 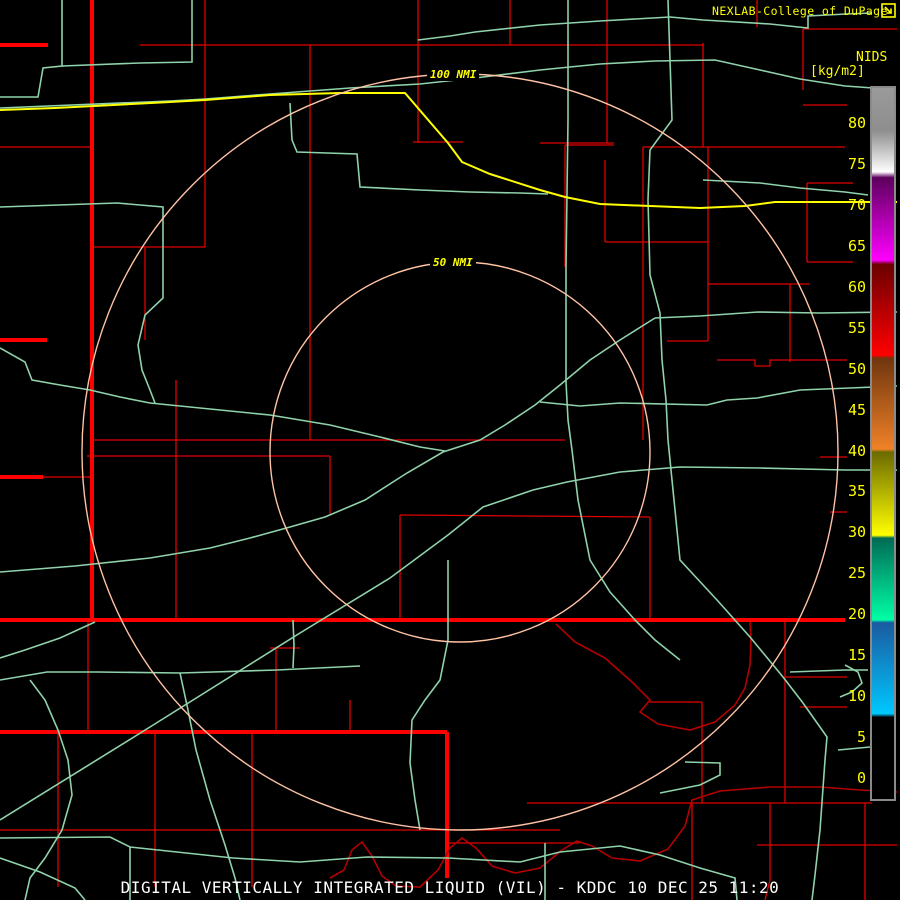 I want to click on colorbar-tick-5: 5, so click(x=861, y=737).